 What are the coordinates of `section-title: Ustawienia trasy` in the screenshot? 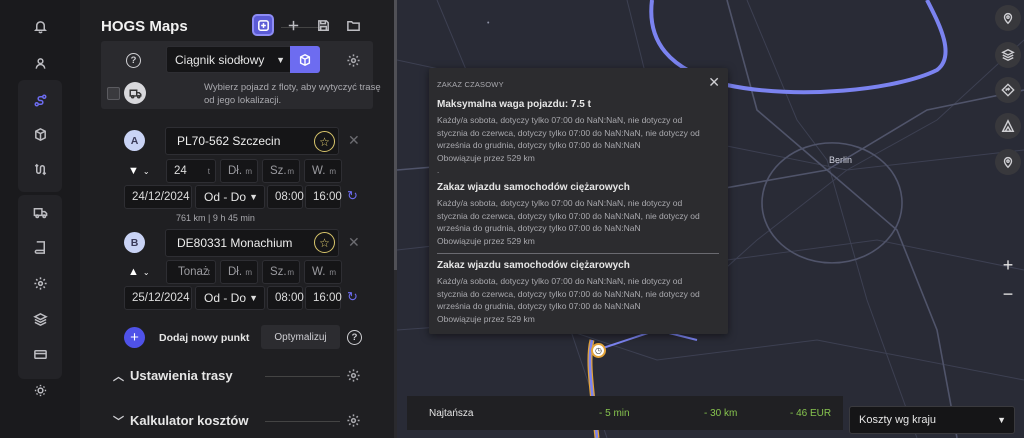 It's located at (181, 375).